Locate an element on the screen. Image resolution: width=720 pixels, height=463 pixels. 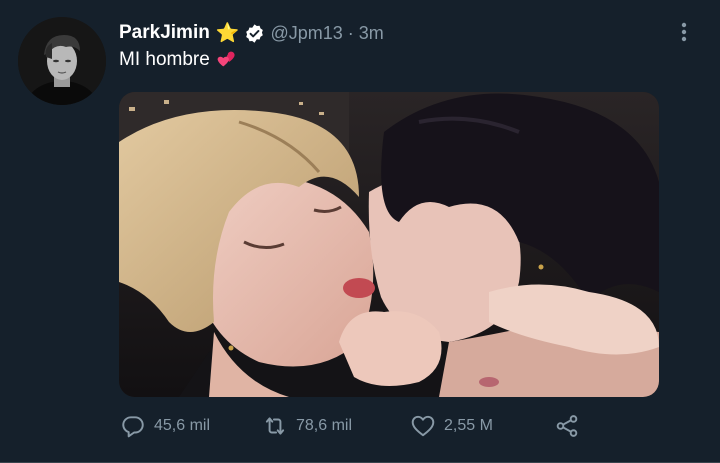
verified-badge-icon is located at coordinates (254, 33).